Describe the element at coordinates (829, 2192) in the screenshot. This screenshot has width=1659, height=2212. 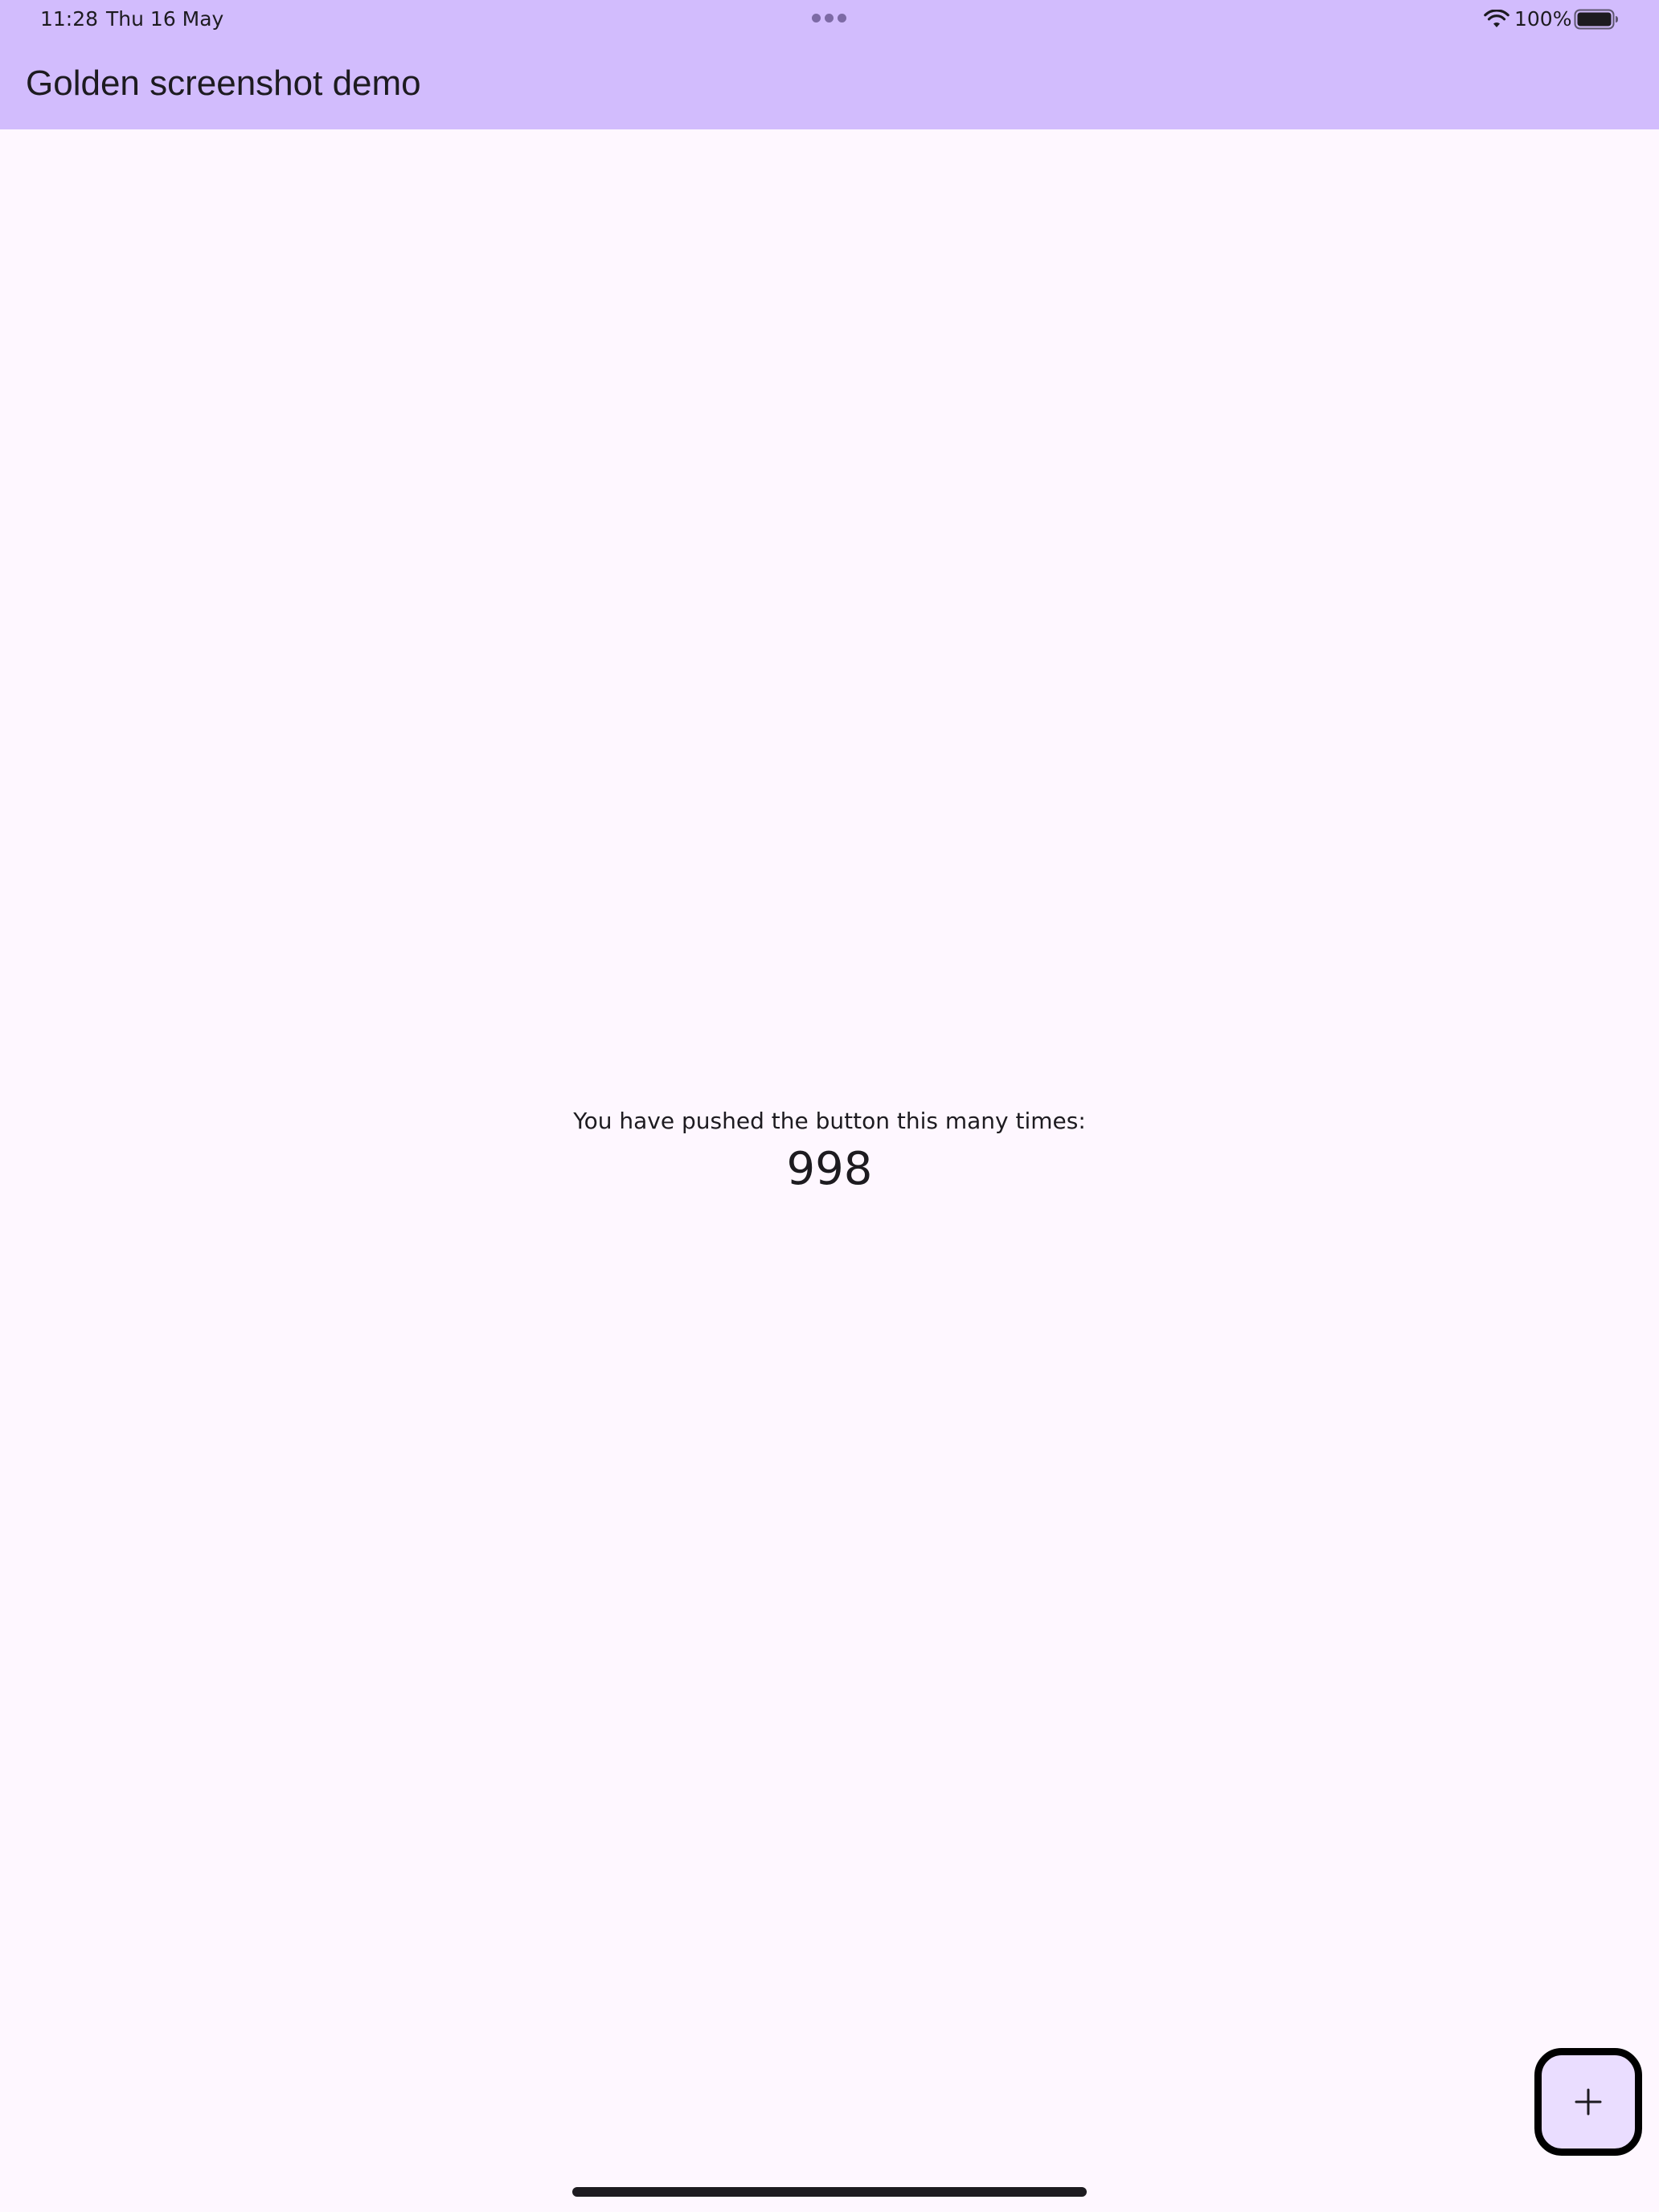
I see `home-indicator` at that location.